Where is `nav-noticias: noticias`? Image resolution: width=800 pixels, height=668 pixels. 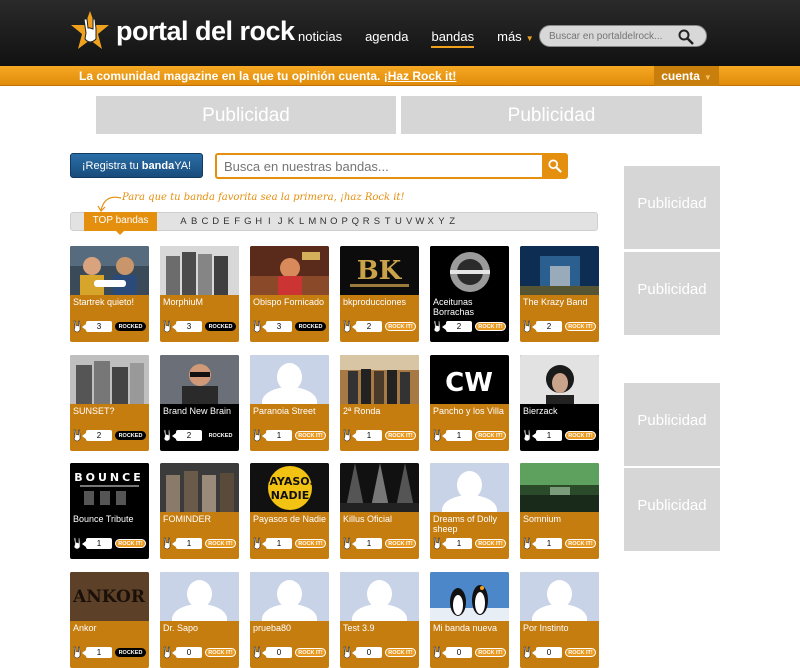 nav-noticias: noticias is located at coordinates (320, 36).